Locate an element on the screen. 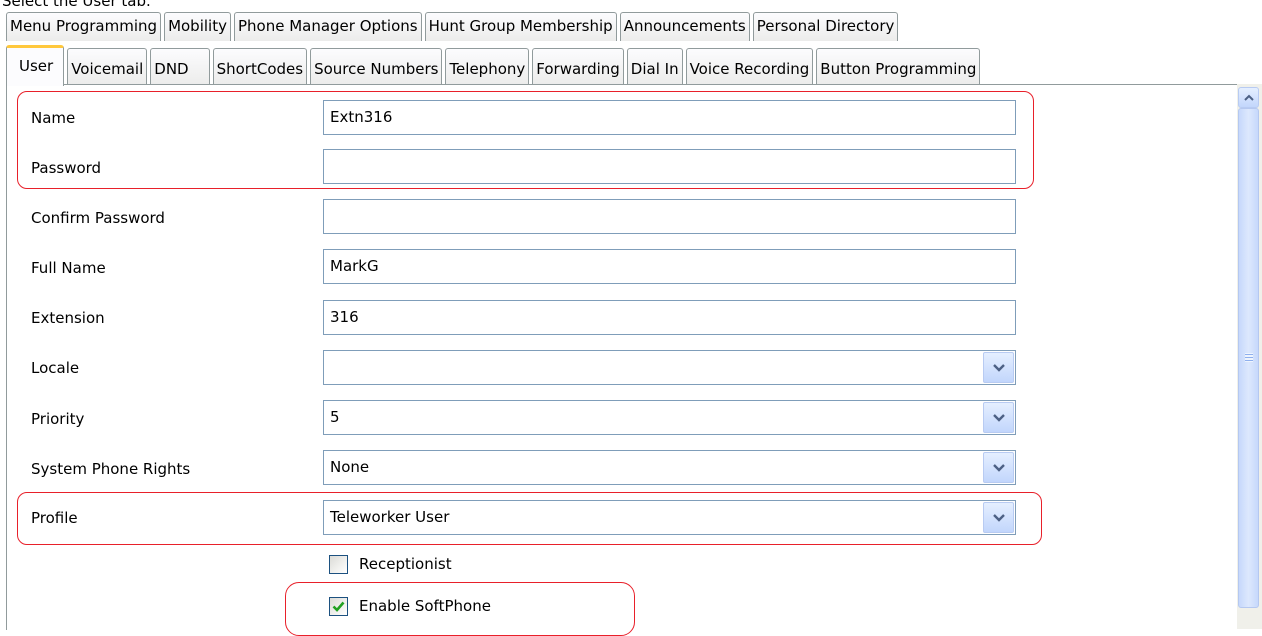 The image size is (1262, 636). locale-label: Locale is located at coordinates (55, 368).